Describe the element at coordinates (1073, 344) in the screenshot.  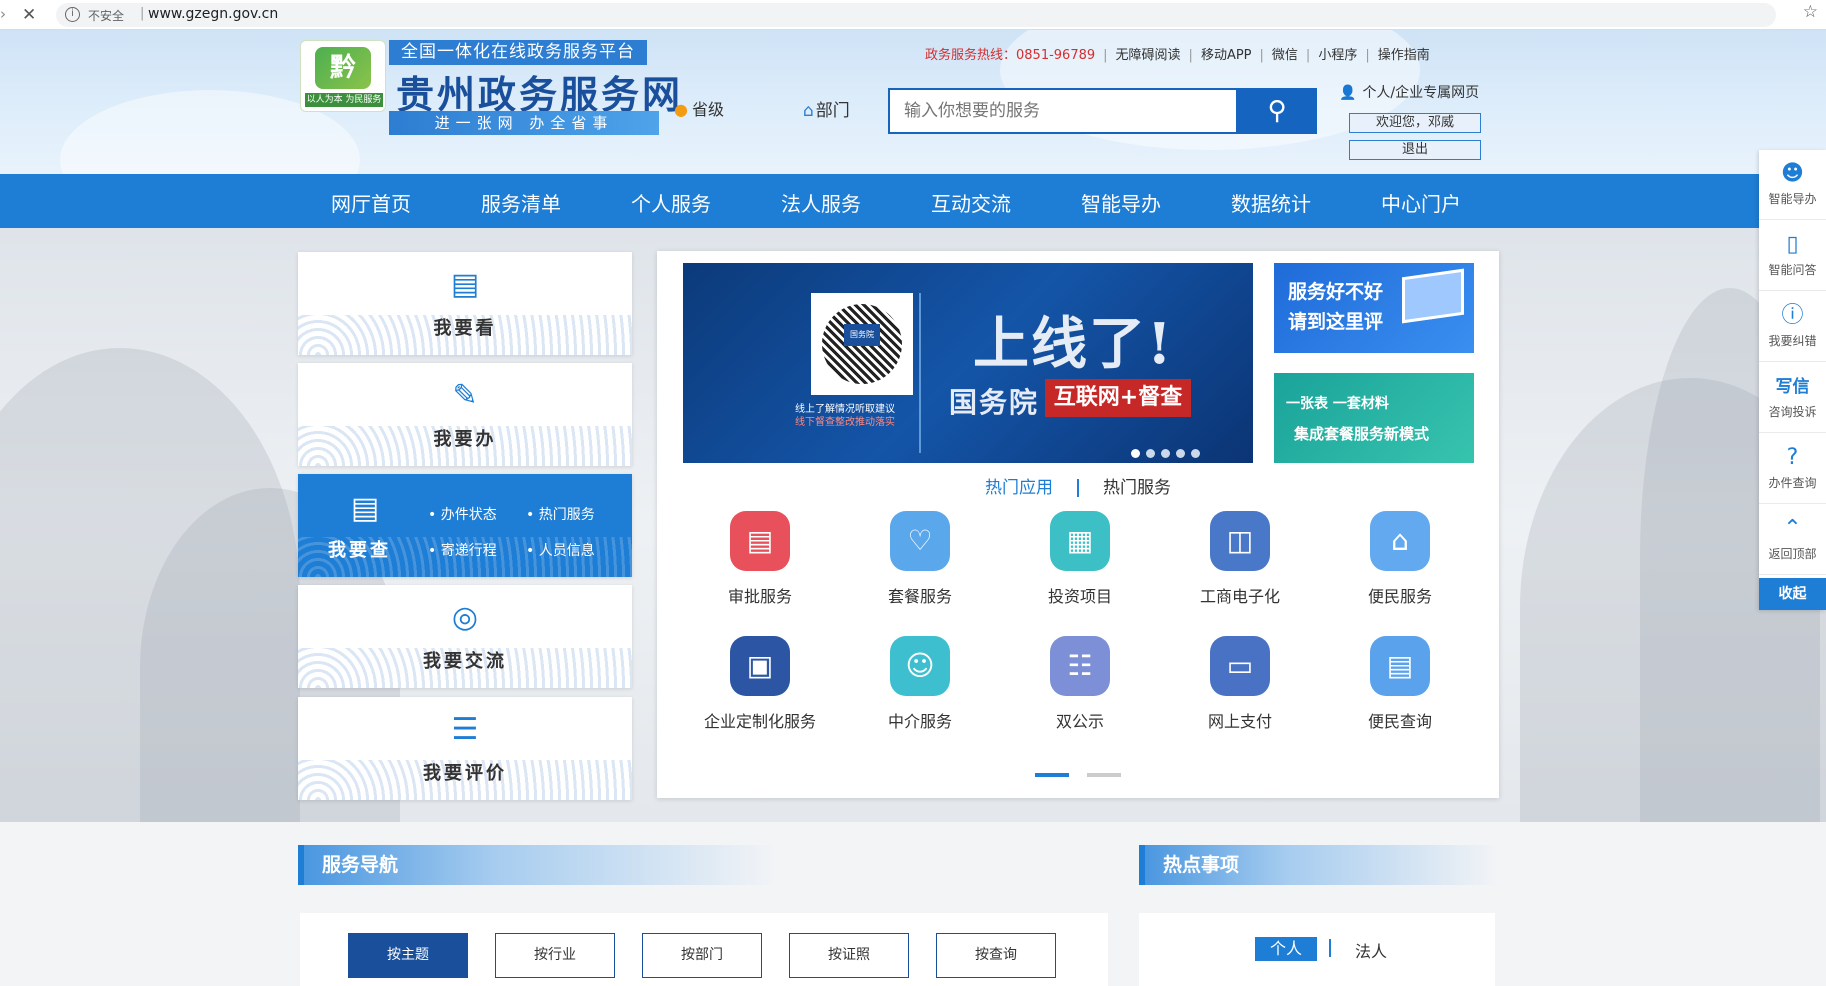
I see `banner-headline: 上线了!` at that location.